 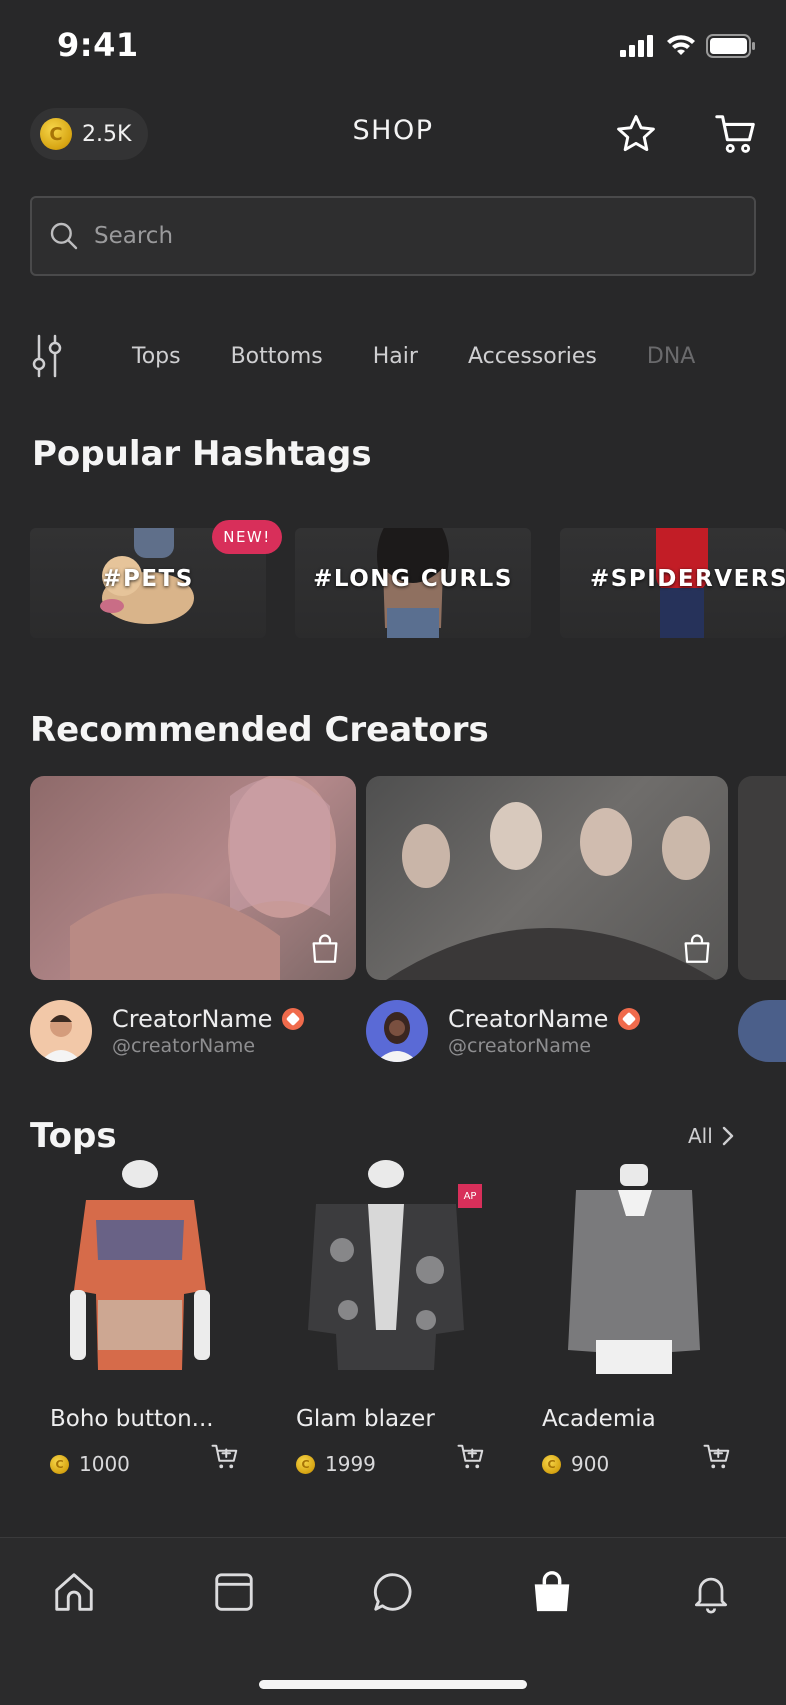 What do you see at coordinates (396, 1270) in the screenshot?
I see `product-image: AP` at bounding box center [396, 1270].